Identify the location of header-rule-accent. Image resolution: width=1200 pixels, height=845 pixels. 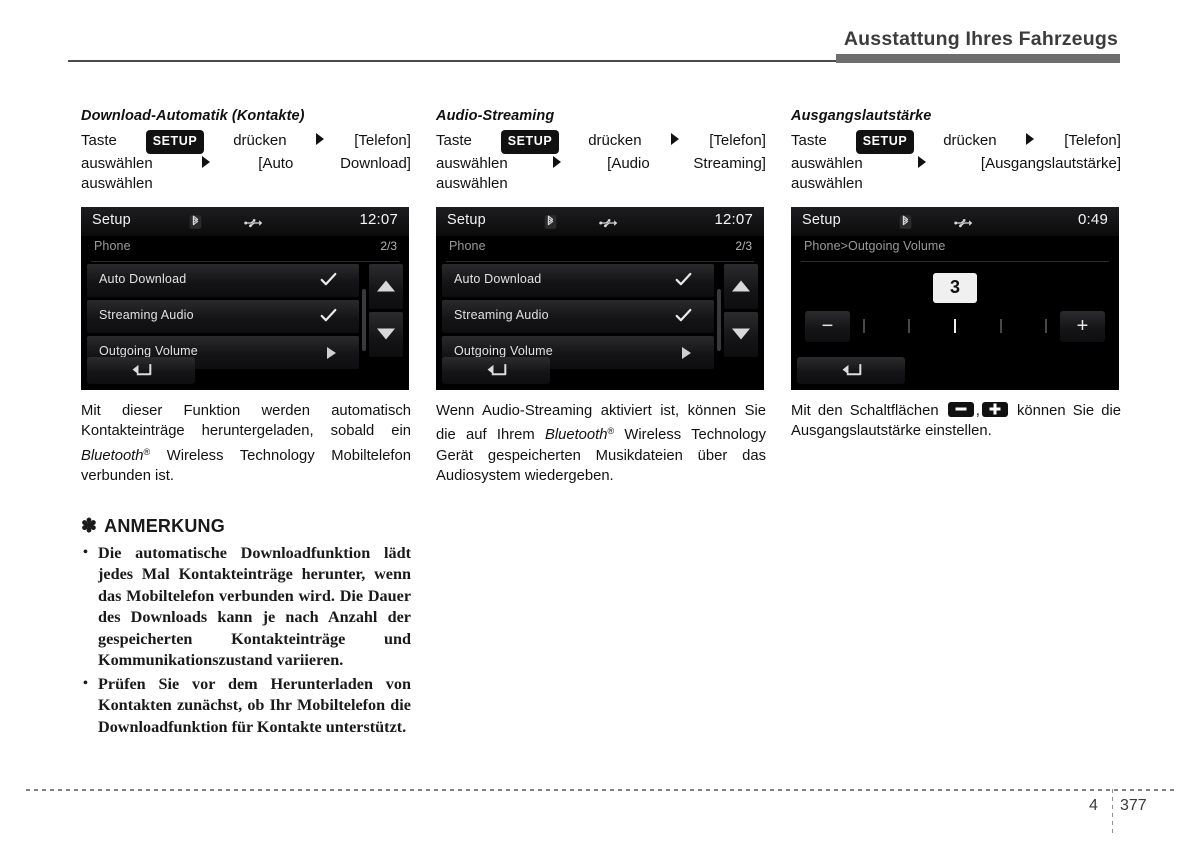
(978, 58).